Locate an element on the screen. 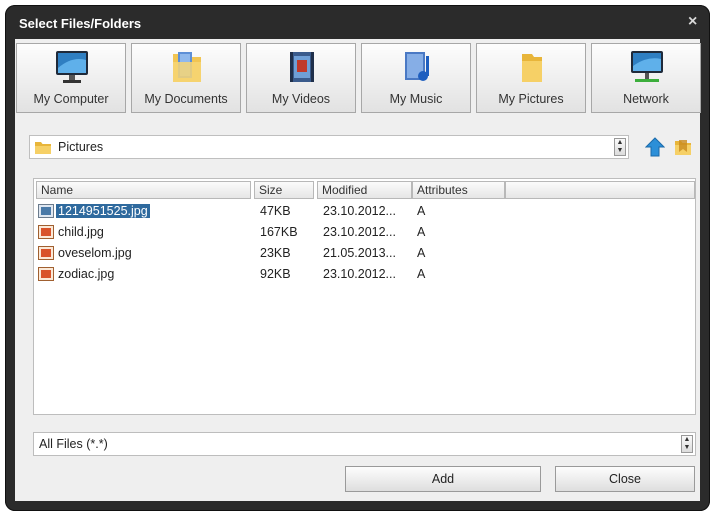 The image size is (715, 516). shortcut-my-computer: My Computer is located at coordinates (71, 78).